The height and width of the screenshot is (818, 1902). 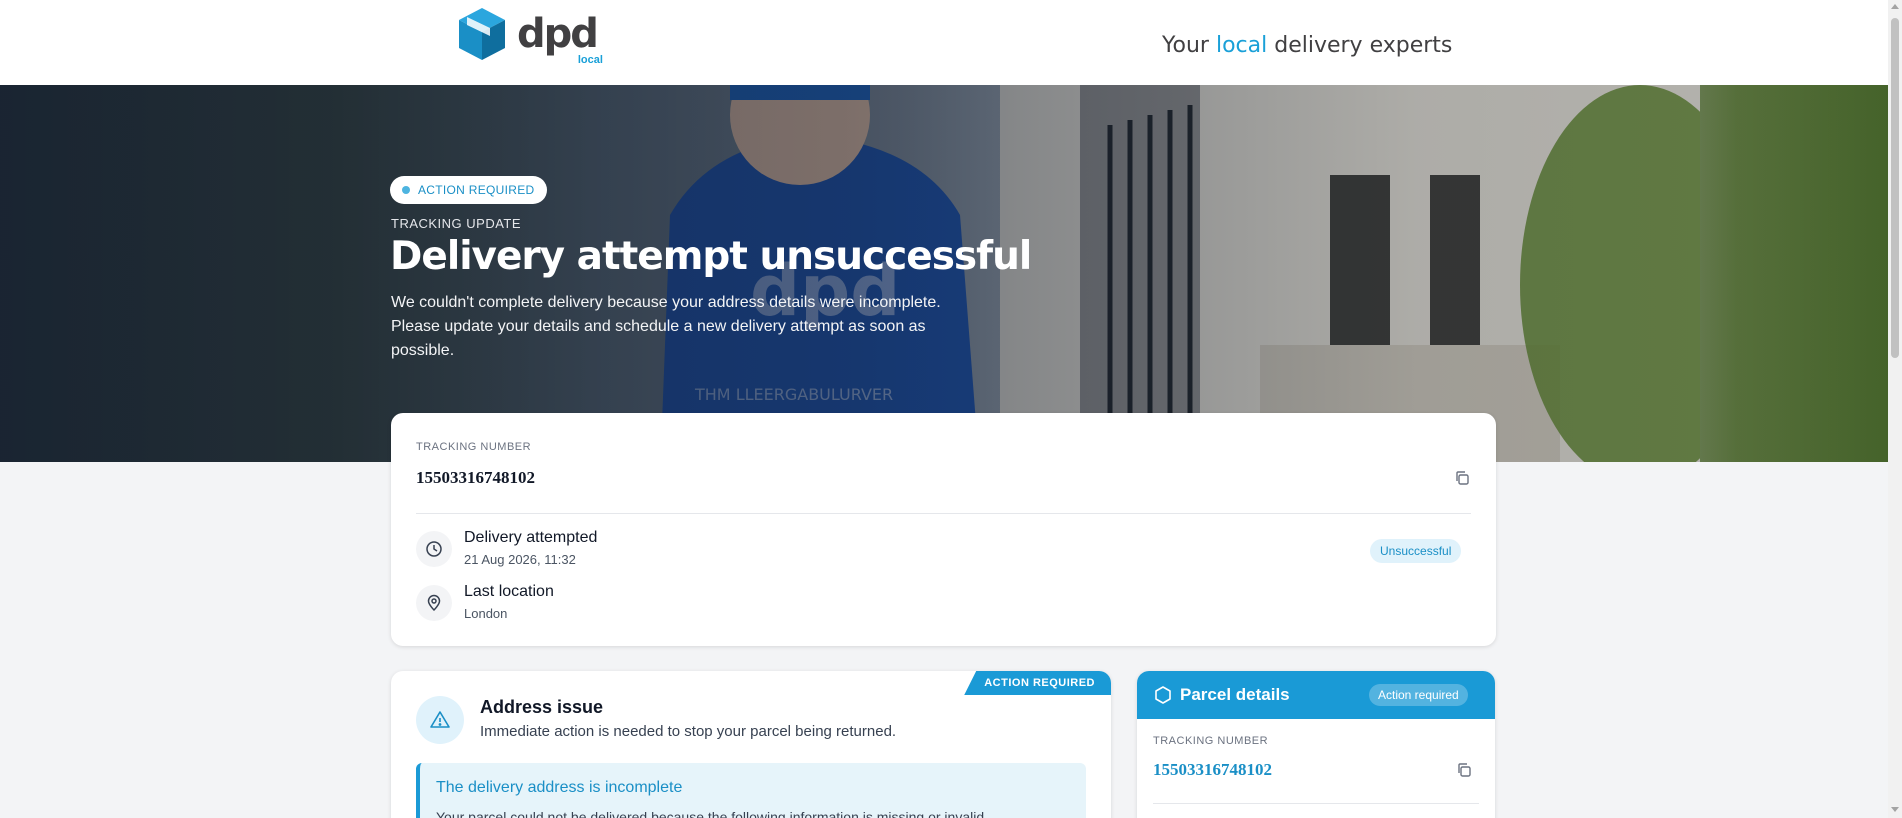 What do you see at coordinates (1895, 188) in the screenshot?
I see `scrollbar-thumb` at bounding box center [1895, 188].